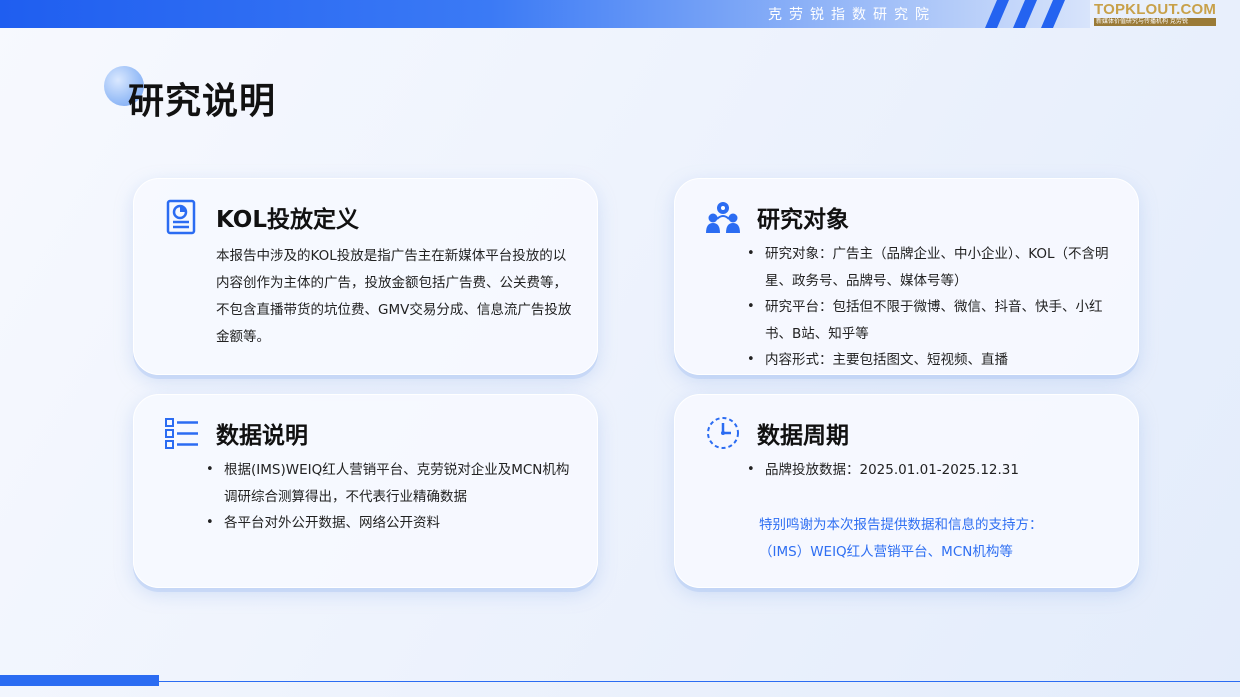 Image resolution: width=1240 pixels, height=697 pixels. I want to click on card-title: 数据说明, so click(262, 436).